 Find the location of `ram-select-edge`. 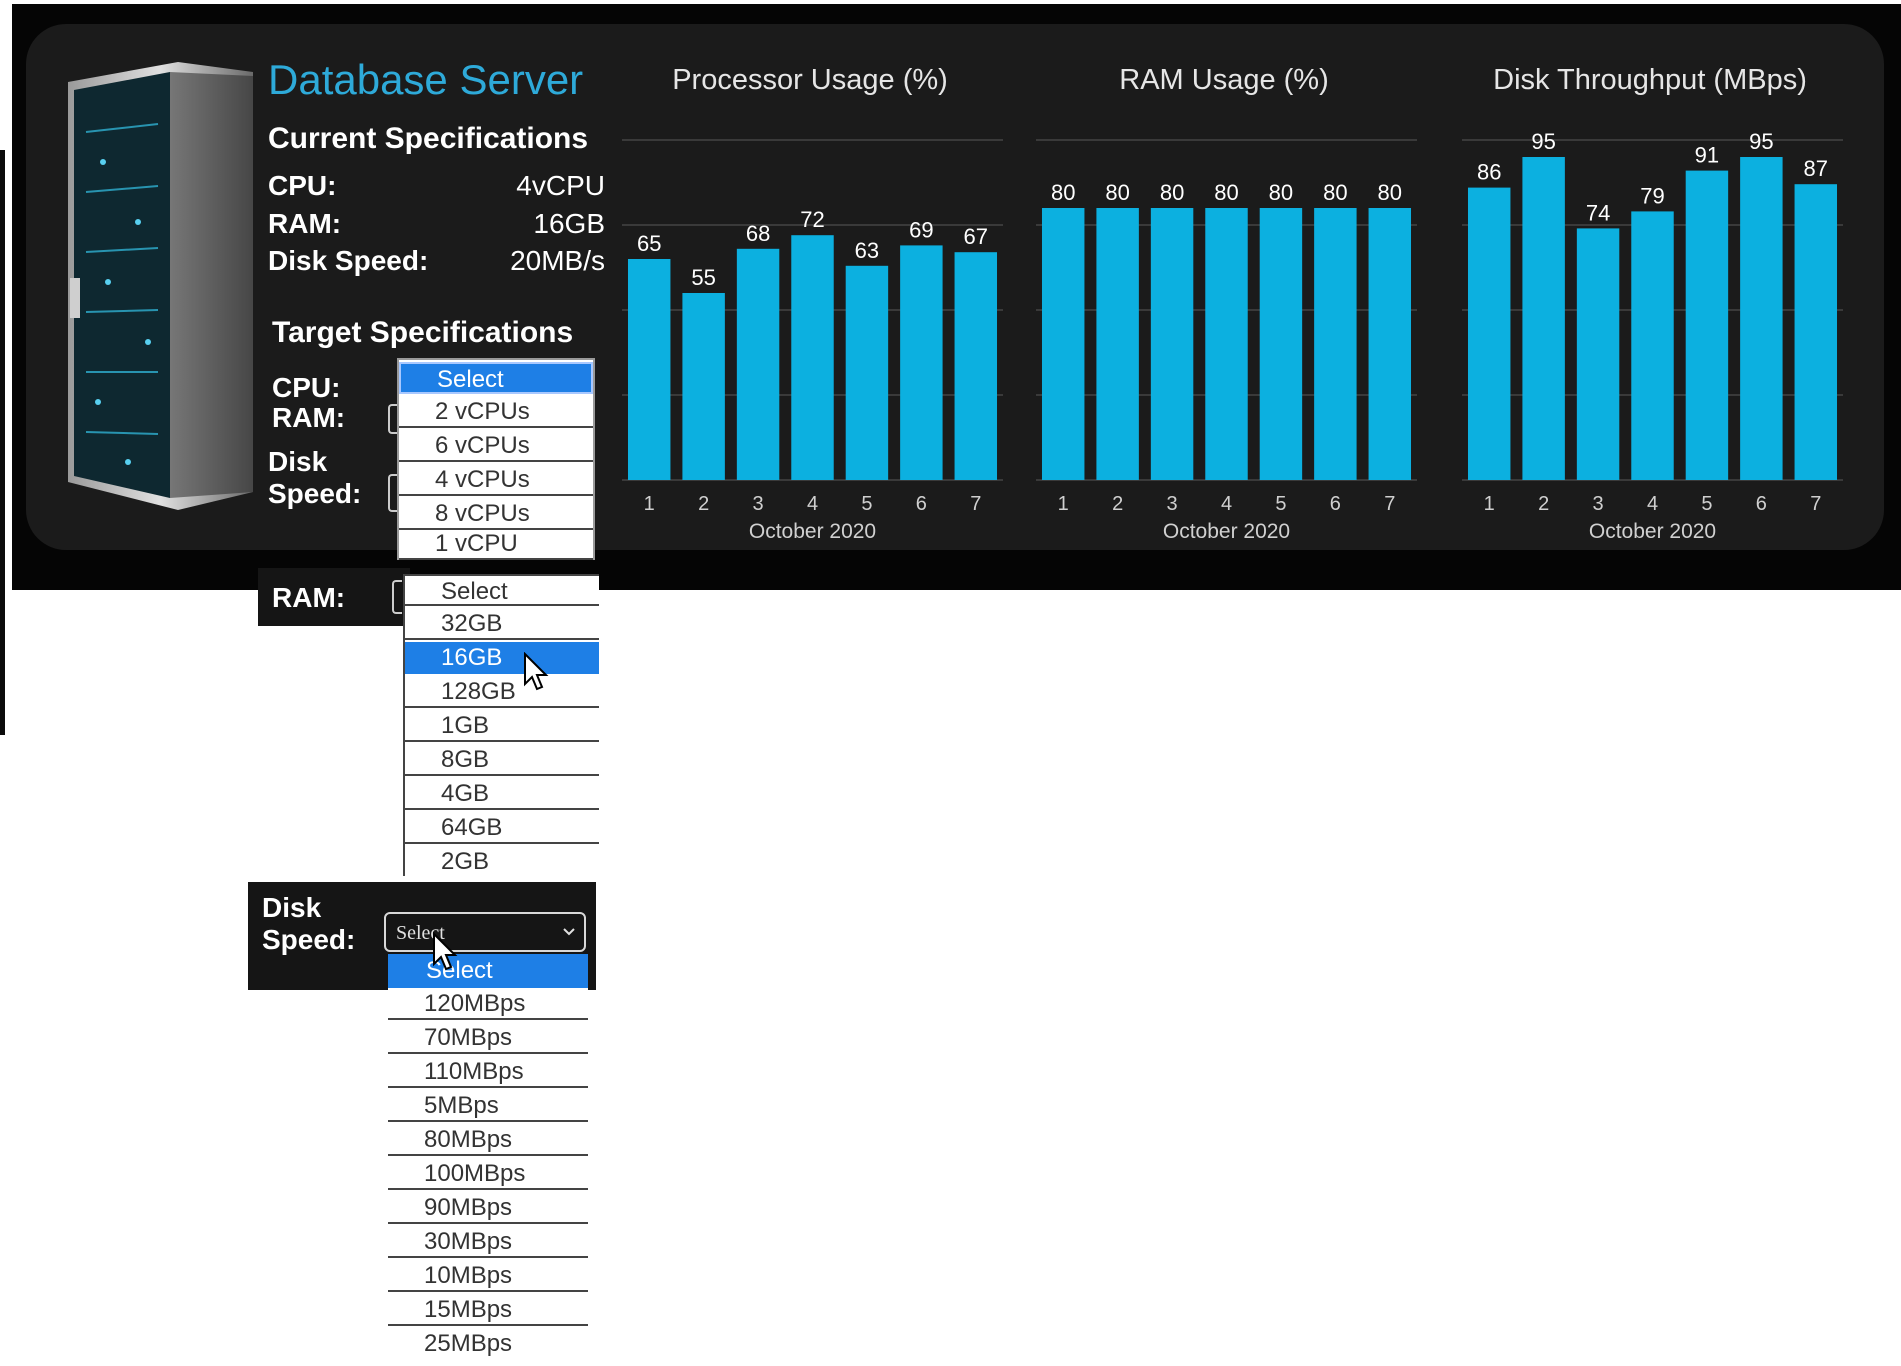

ram-select-edge is located at coordinates (397, 597).